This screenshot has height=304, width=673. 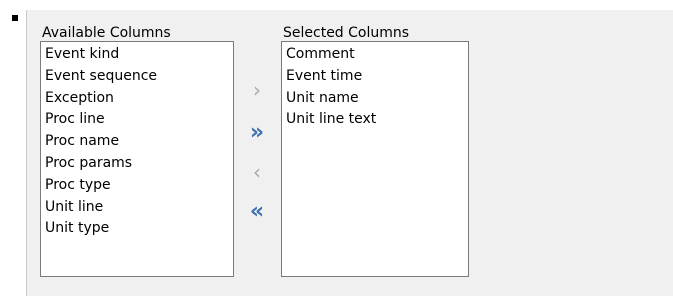 I want to click on double-chevron-right-icon: », so click(x=257, y=132).